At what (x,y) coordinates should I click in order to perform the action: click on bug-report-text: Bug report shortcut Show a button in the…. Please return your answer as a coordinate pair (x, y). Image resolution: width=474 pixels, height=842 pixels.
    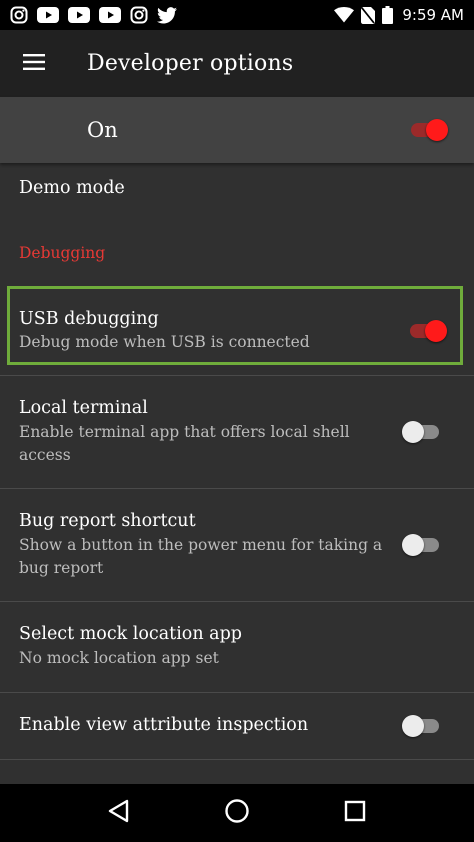
    Looking at the image, I should click on (200, 545).